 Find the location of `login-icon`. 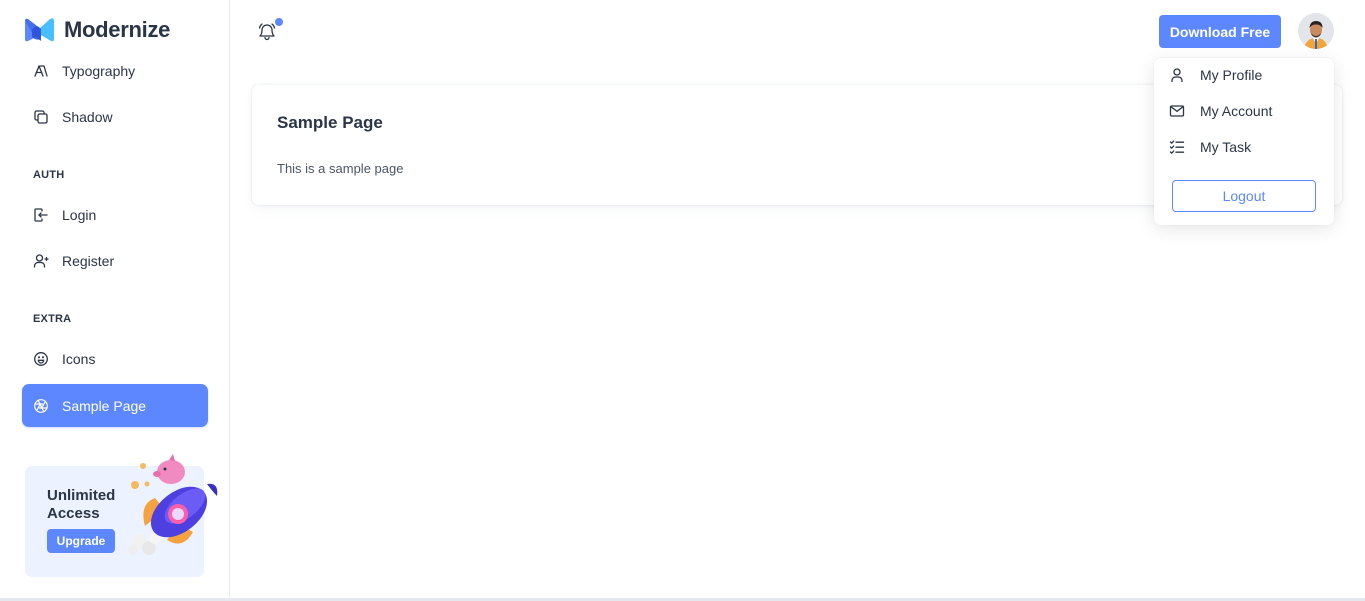

login-icon is located at coordinates (41, 215).